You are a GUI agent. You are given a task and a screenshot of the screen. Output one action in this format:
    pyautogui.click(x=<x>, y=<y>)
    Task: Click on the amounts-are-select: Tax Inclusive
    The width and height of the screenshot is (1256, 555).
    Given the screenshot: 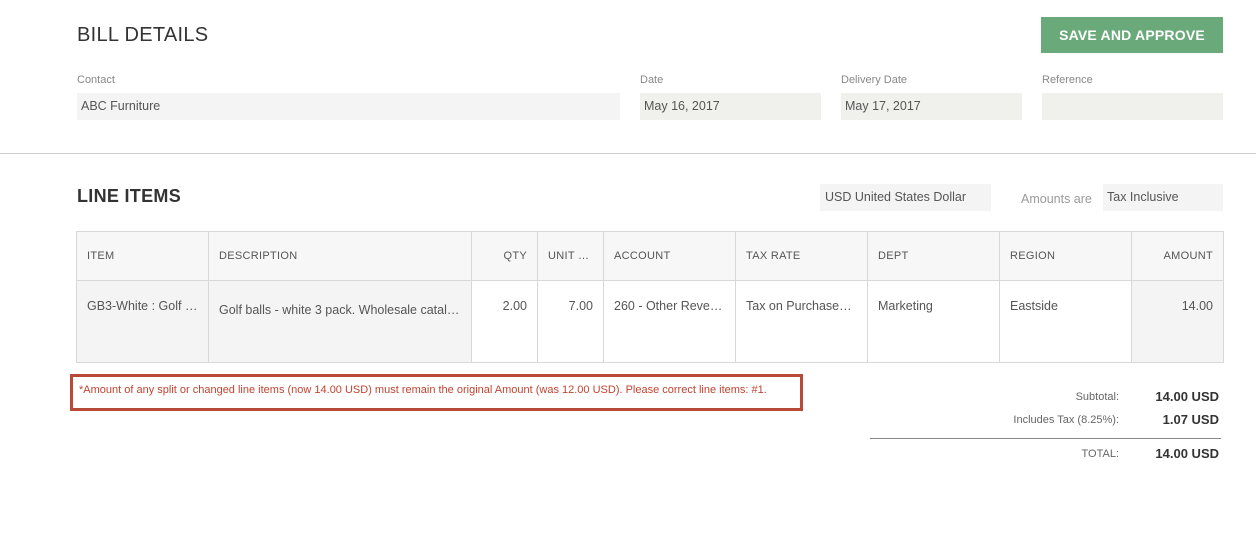 What is the action you would take?
    pyautogui.click(x=1163, y=197)
    